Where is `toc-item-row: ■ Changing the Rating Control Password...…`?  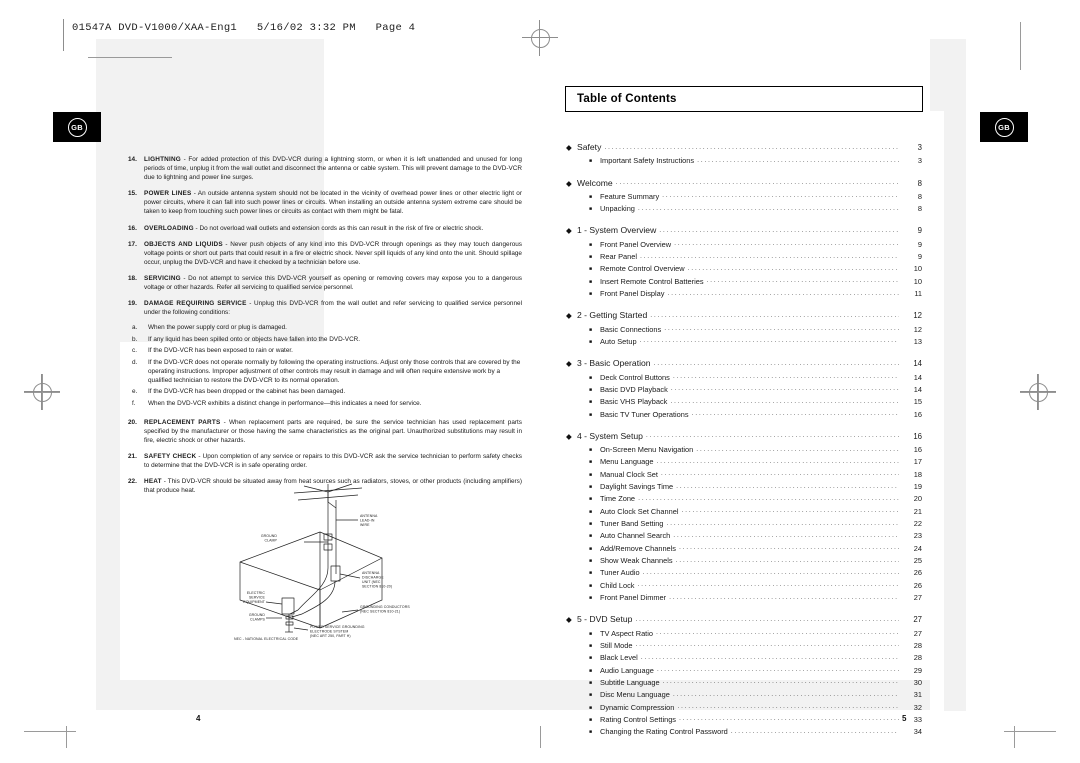 toc-item-row: ■ Changing the Rating Control Password...… is located at coordinates (744, 732).